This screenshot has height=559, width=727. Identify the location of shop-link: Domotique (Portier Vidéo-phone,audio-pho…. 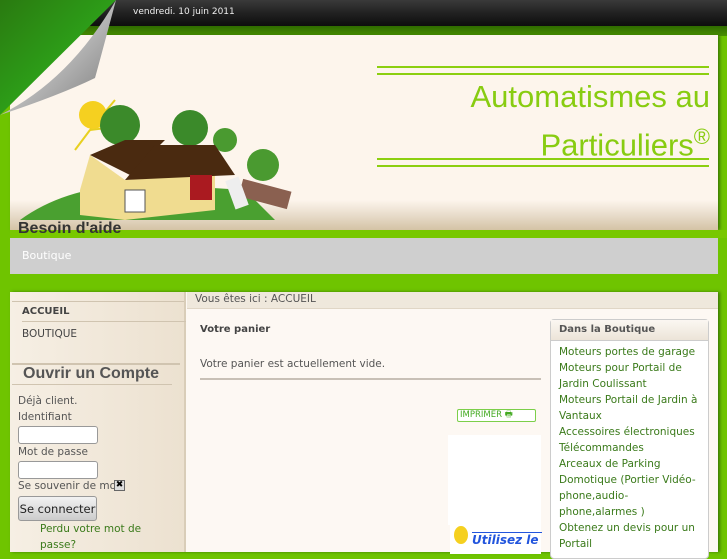
(629, 496).